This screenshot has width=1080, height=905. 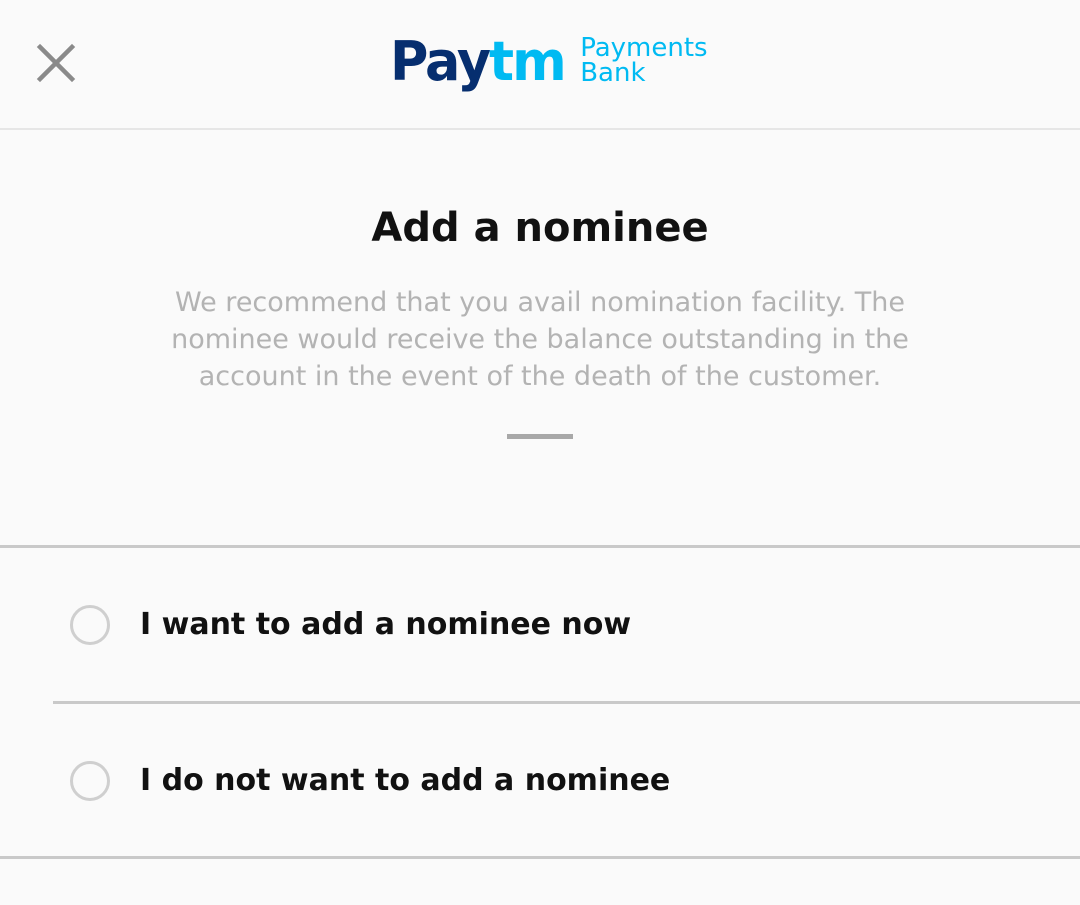 What do you see at coordinates (405, 780) in the screenshot?
I see `option-label: I do not want to add a nominee` at bounding box center [405, 780].